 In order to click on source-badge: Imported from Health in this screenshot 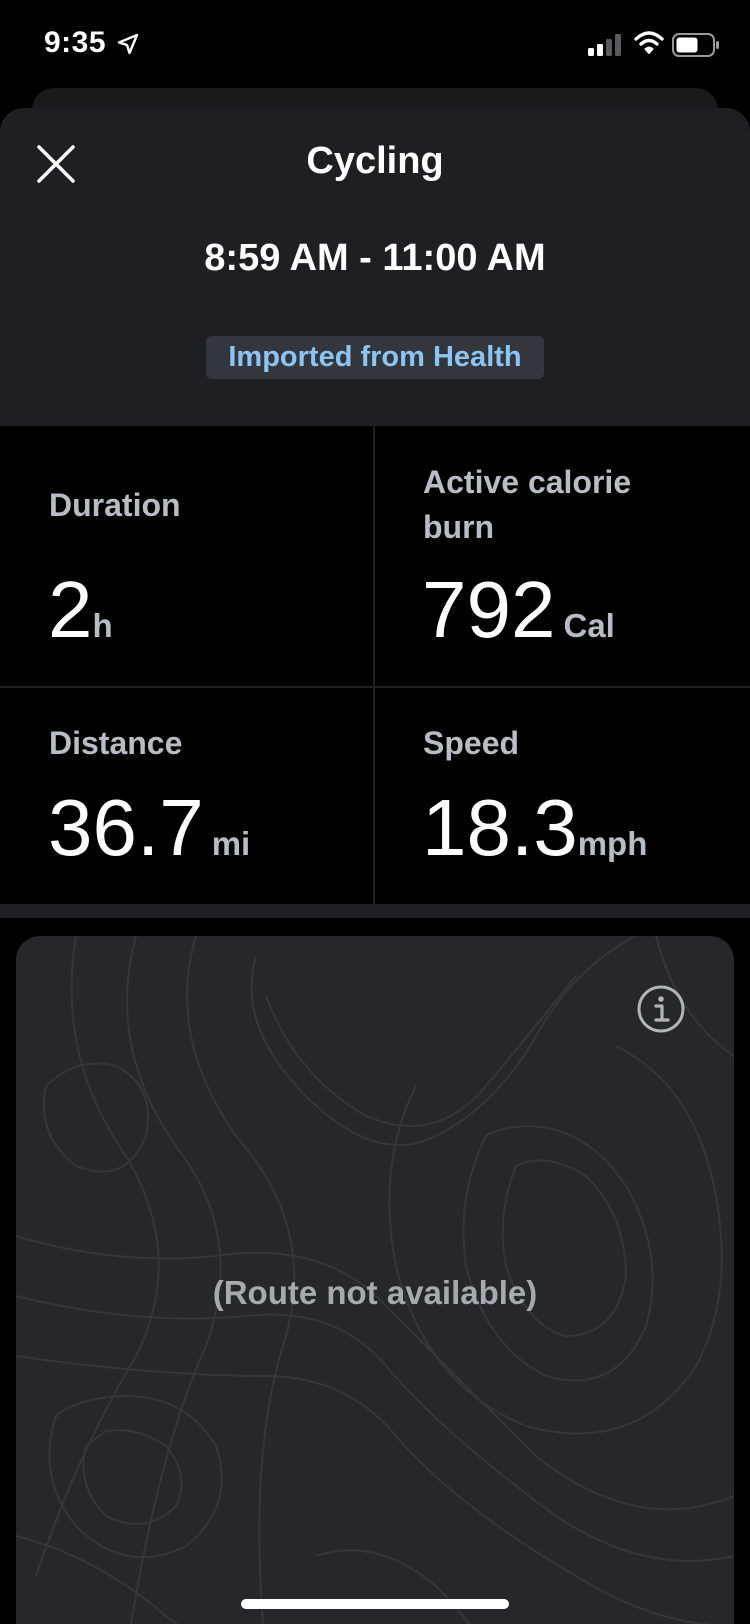, I will do `click(375, 357)`.